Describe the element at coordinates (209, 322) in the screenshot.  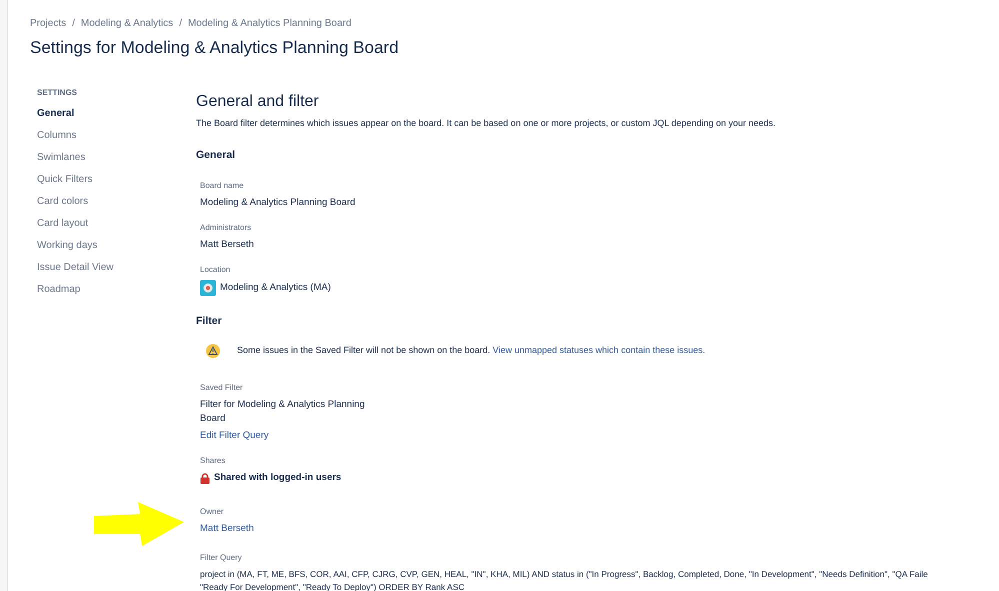
I see `subsection-heading: Filter` at that location.